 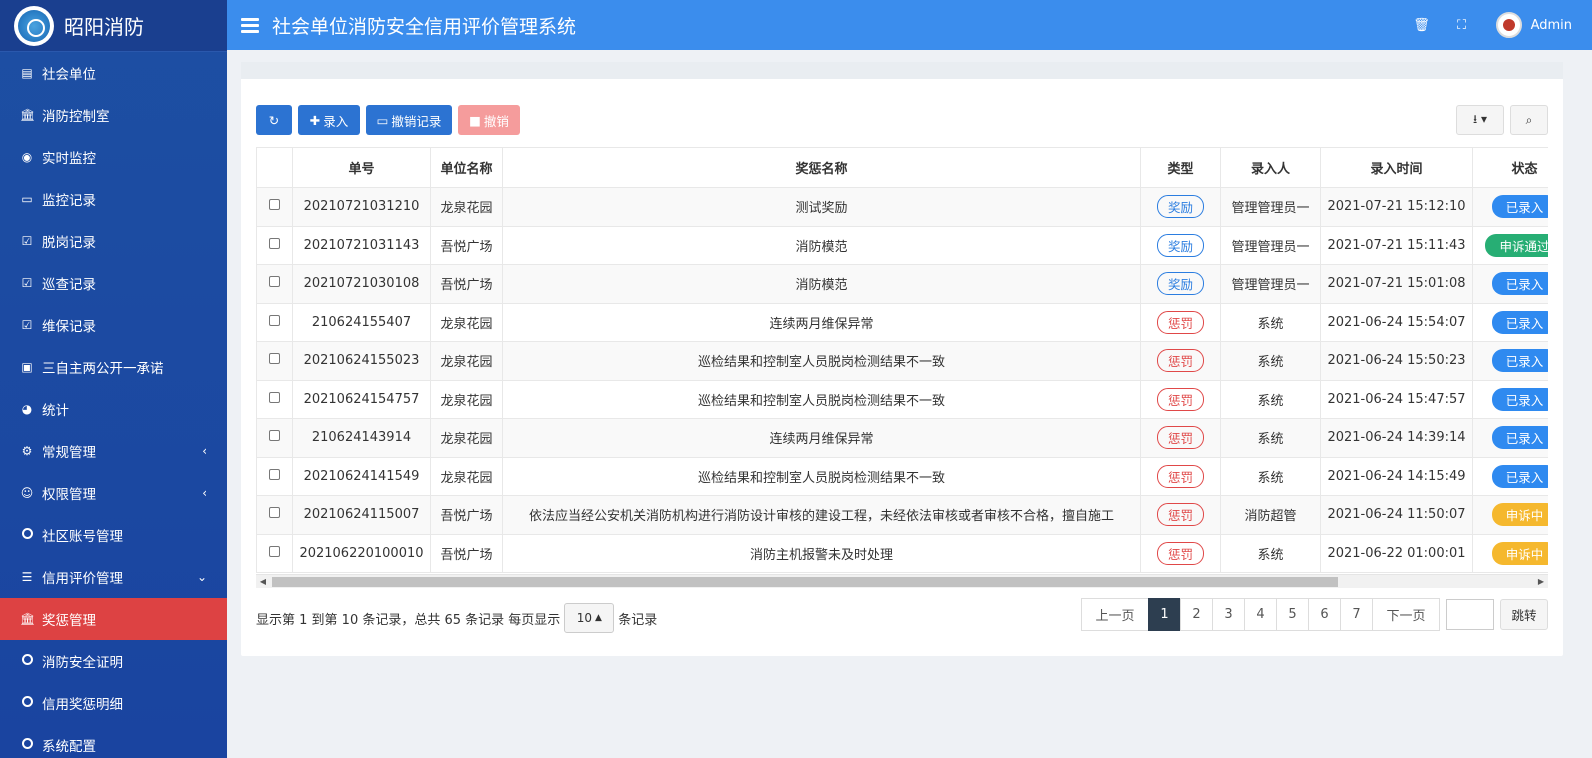 What do you see at coordinates (1422, 25) in the screenshot?
I see `trash-icon: 🗑︎` at bounding box center [1422, 25].